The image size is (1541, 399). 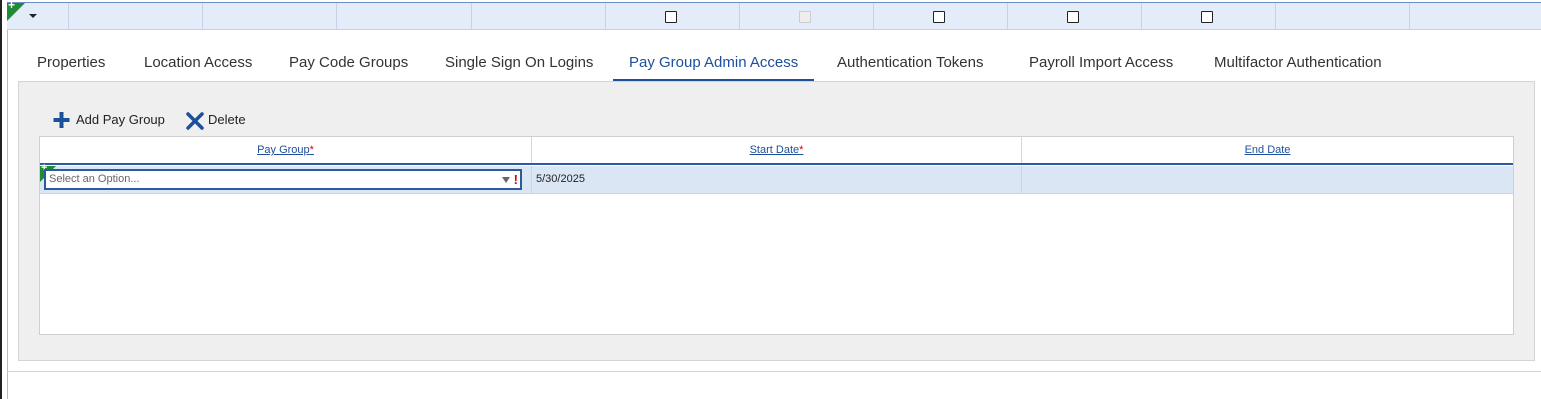 I want to click on grid-header: Pay Group* Start Date* End Date, so click(x=776, y=151).